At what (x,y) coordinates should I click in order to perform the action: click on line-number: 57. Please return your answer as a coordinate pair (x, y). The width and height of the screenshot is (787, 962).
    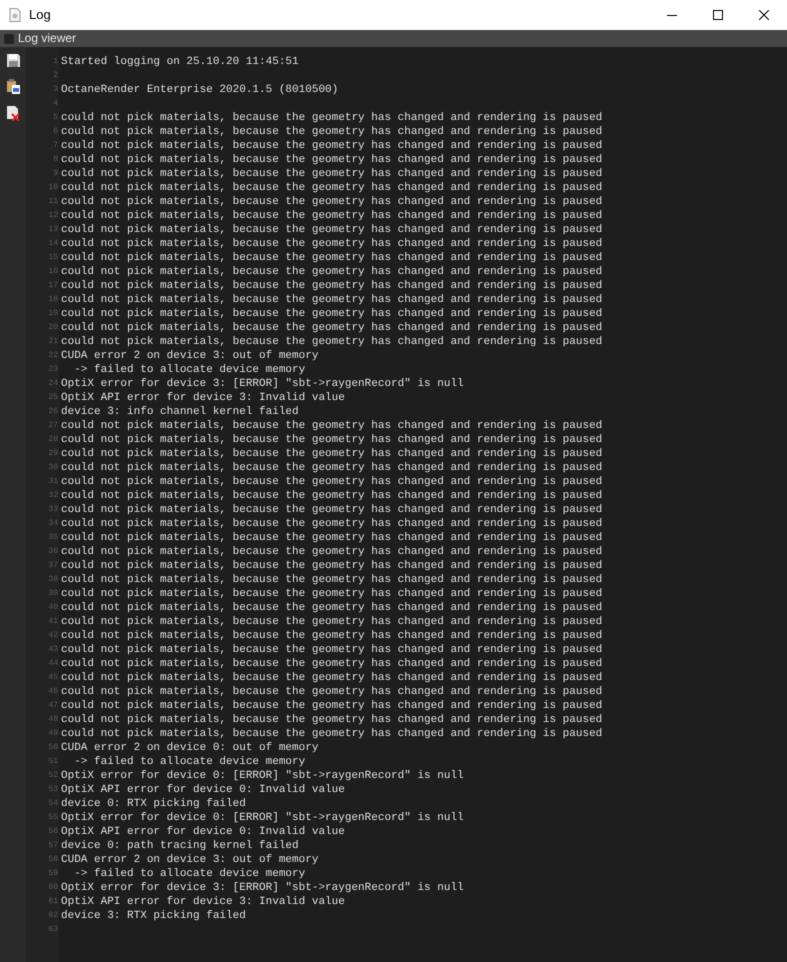
    Looking at the image, I should click on (53, 846).